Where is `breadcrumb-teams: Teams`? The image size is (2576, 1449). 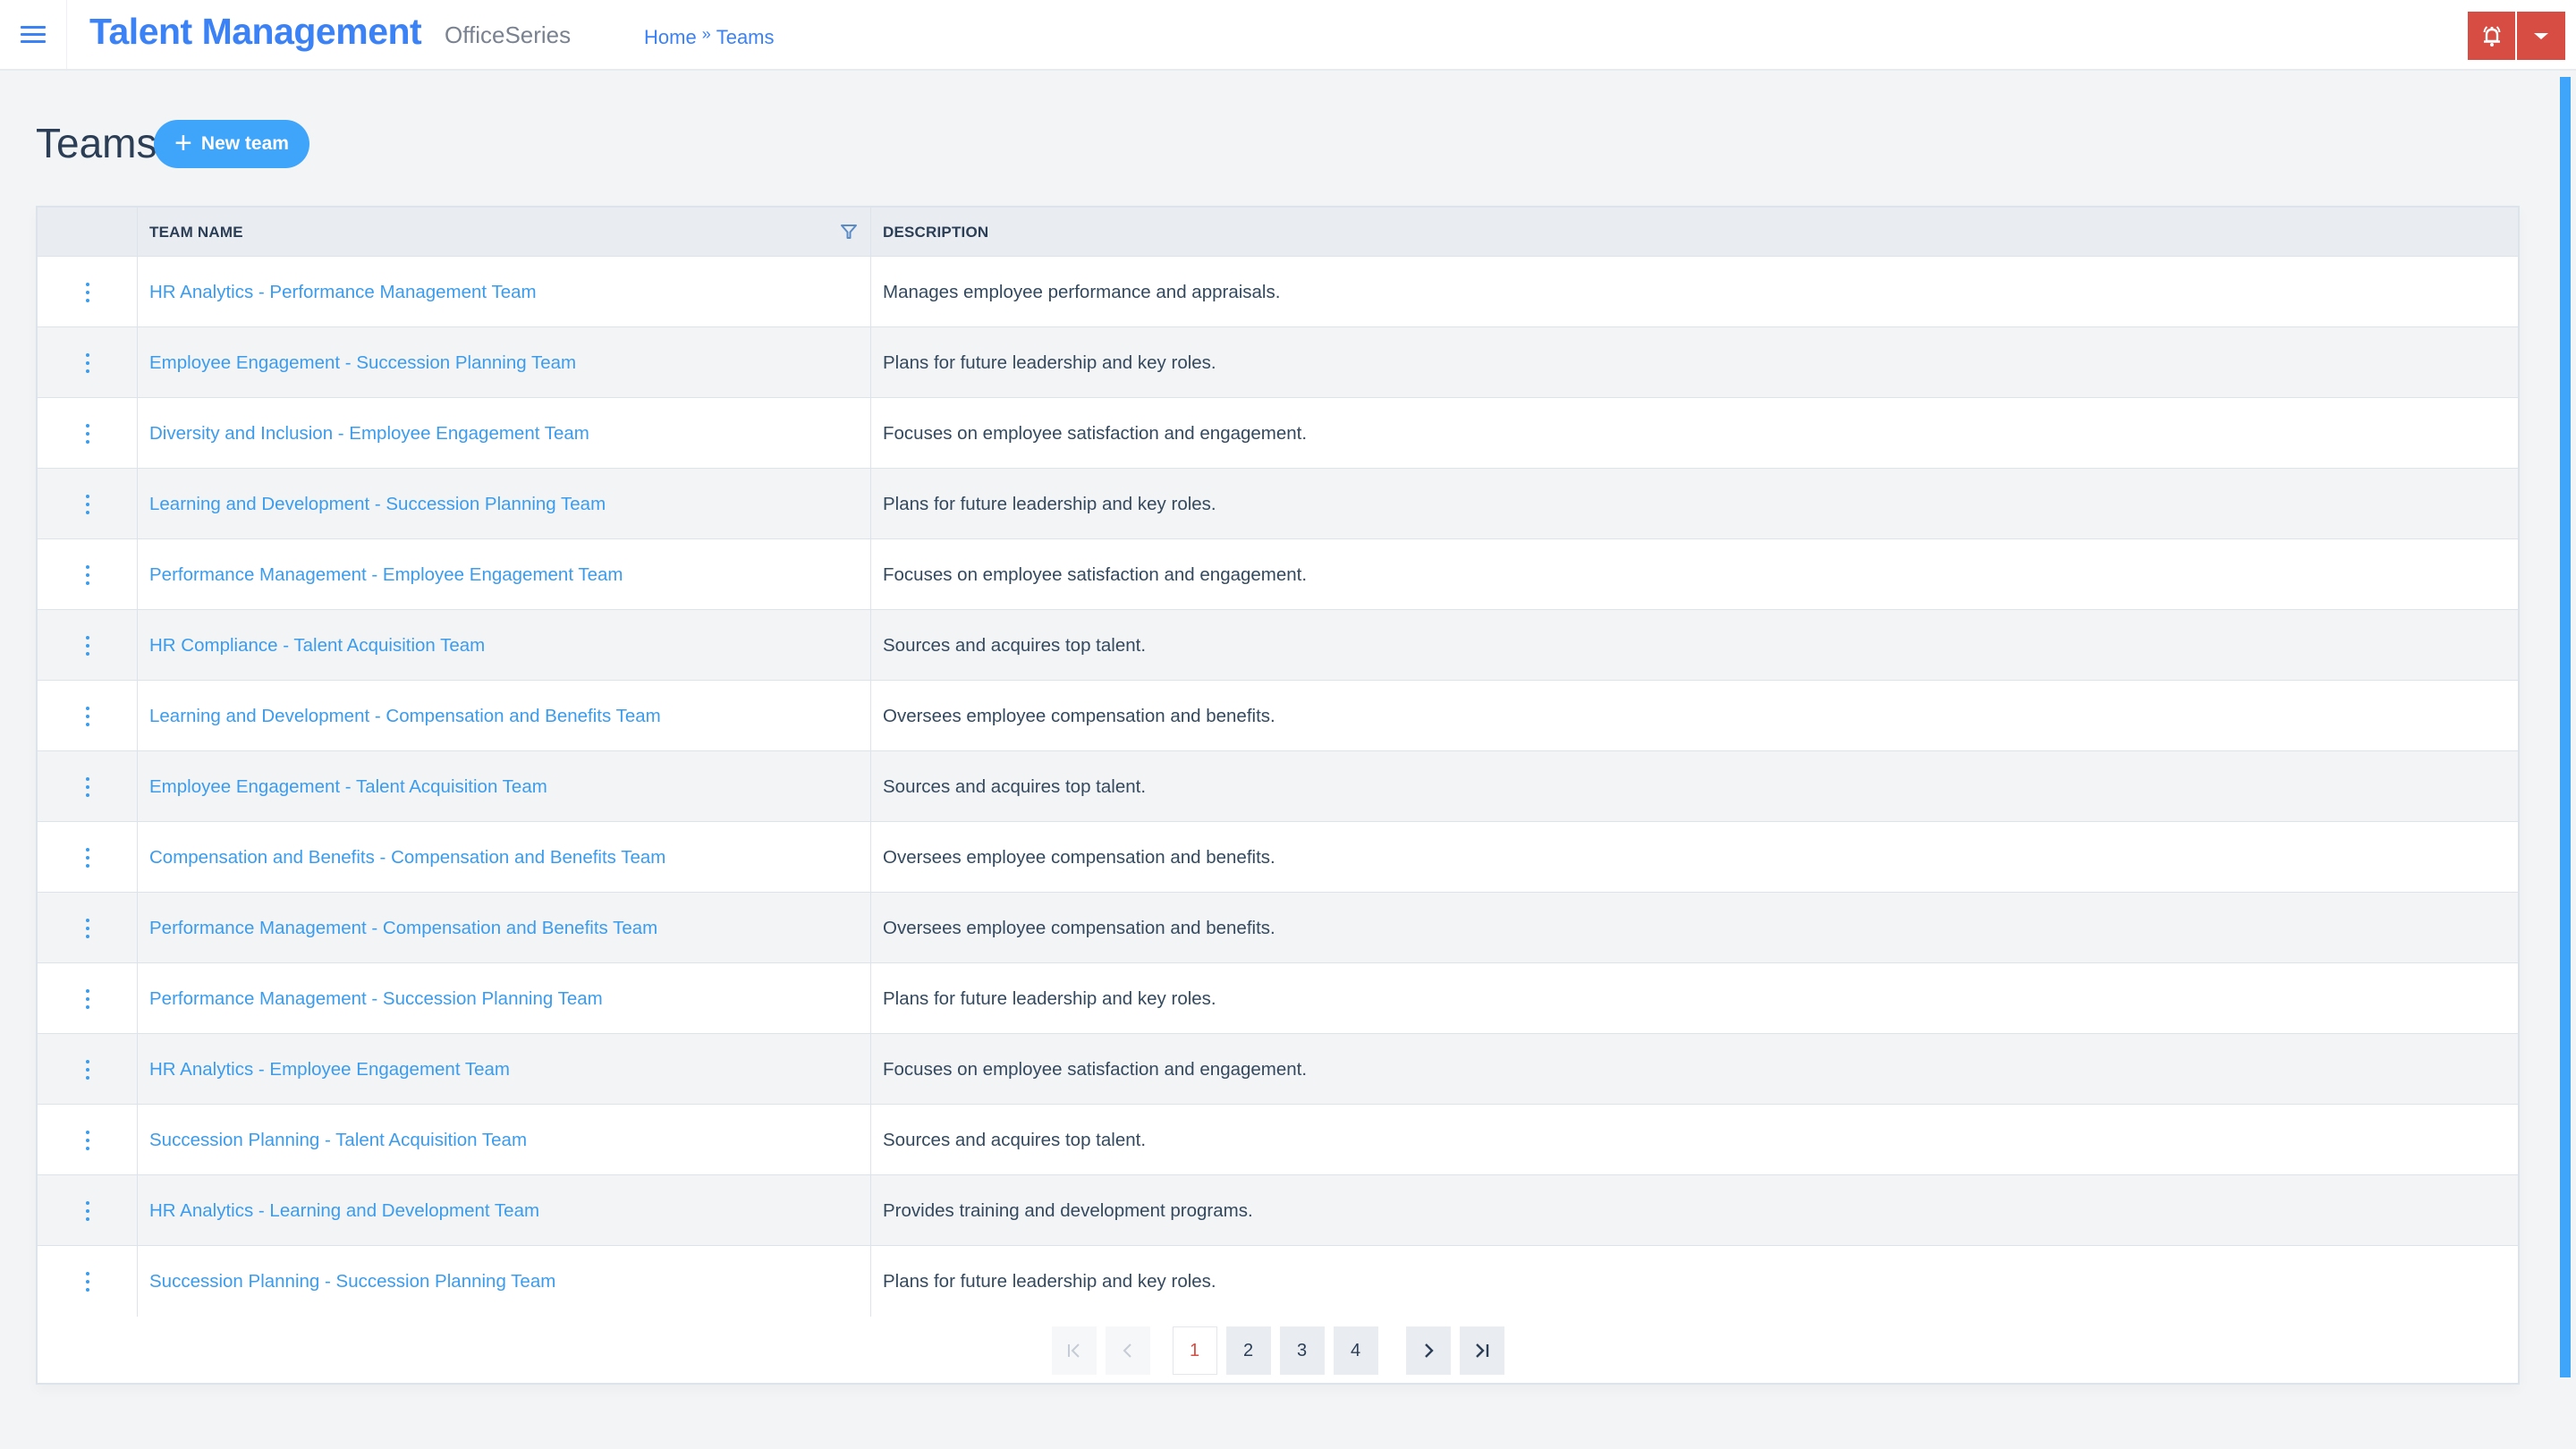
breadcrumb-teams: Teams is located at coordinates (745, 37).